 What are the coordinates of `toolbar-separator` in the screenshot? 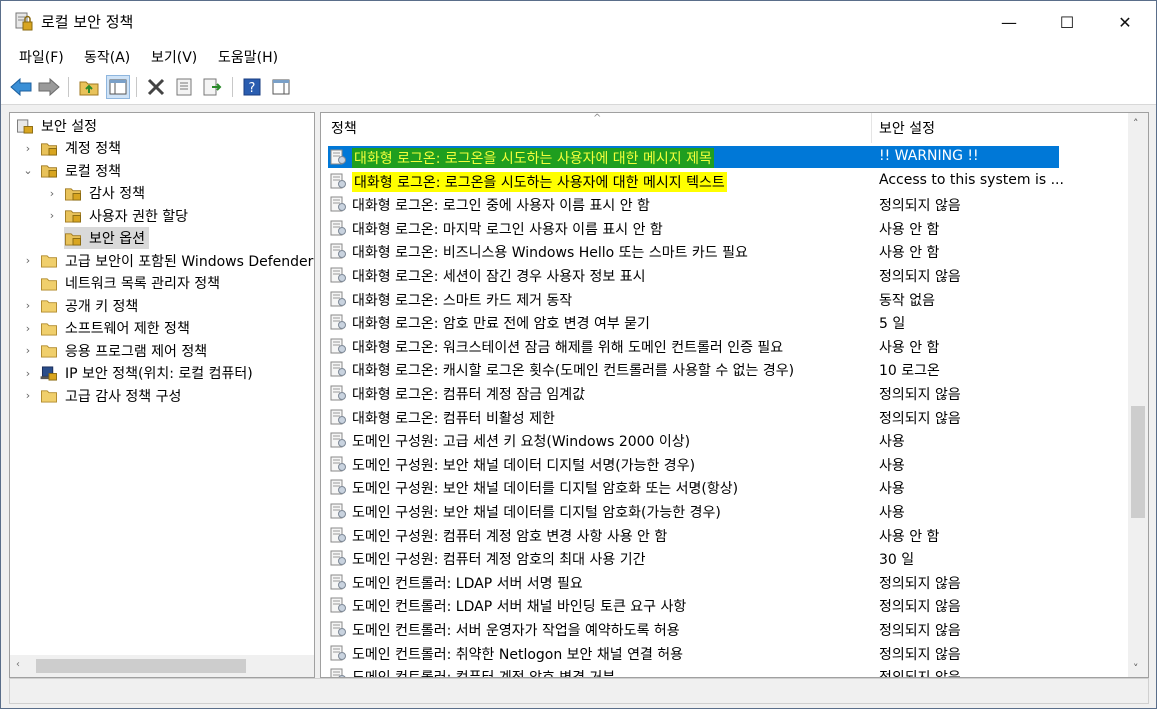 It's located at (232, 87).